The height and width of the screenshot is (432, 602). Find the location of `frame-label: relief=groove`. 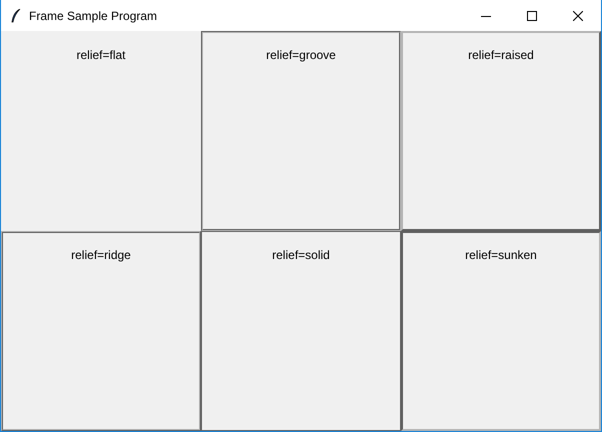

frame-label: relief=groove is located at coordinates (301, 55).